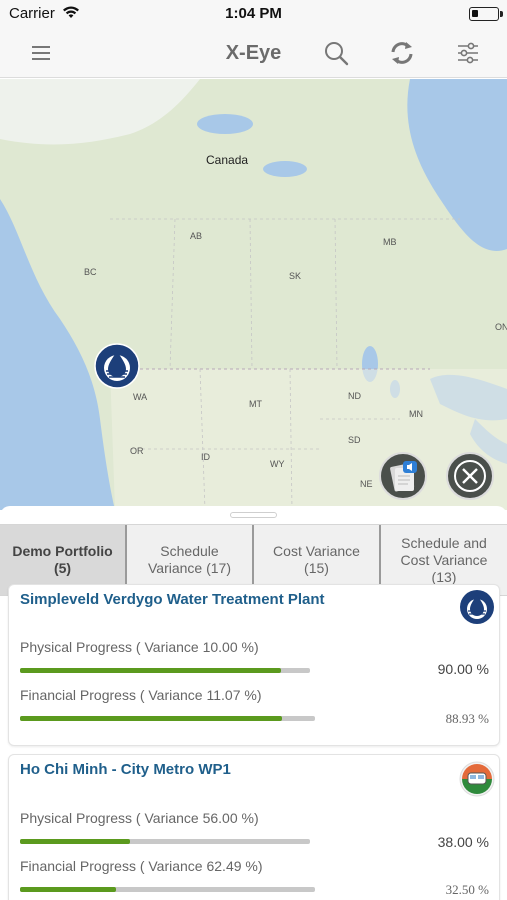 This screenshot has height=900, width=507. Describe the element at coordinates (277, 464) in the screenshot. I see `map-label-wy: WY` at that location.